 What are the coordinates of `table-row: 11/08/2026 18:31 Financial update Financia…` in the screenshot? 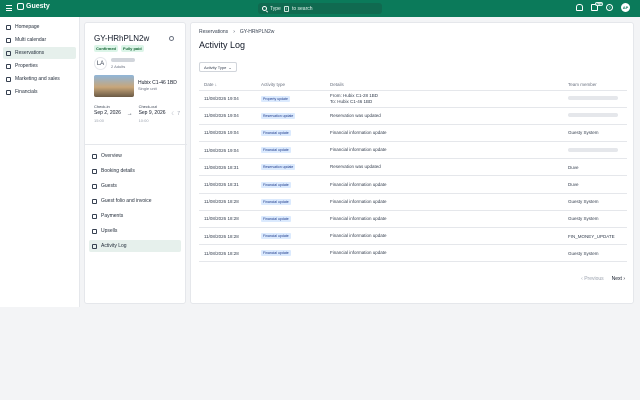 It's located at (413, 184).